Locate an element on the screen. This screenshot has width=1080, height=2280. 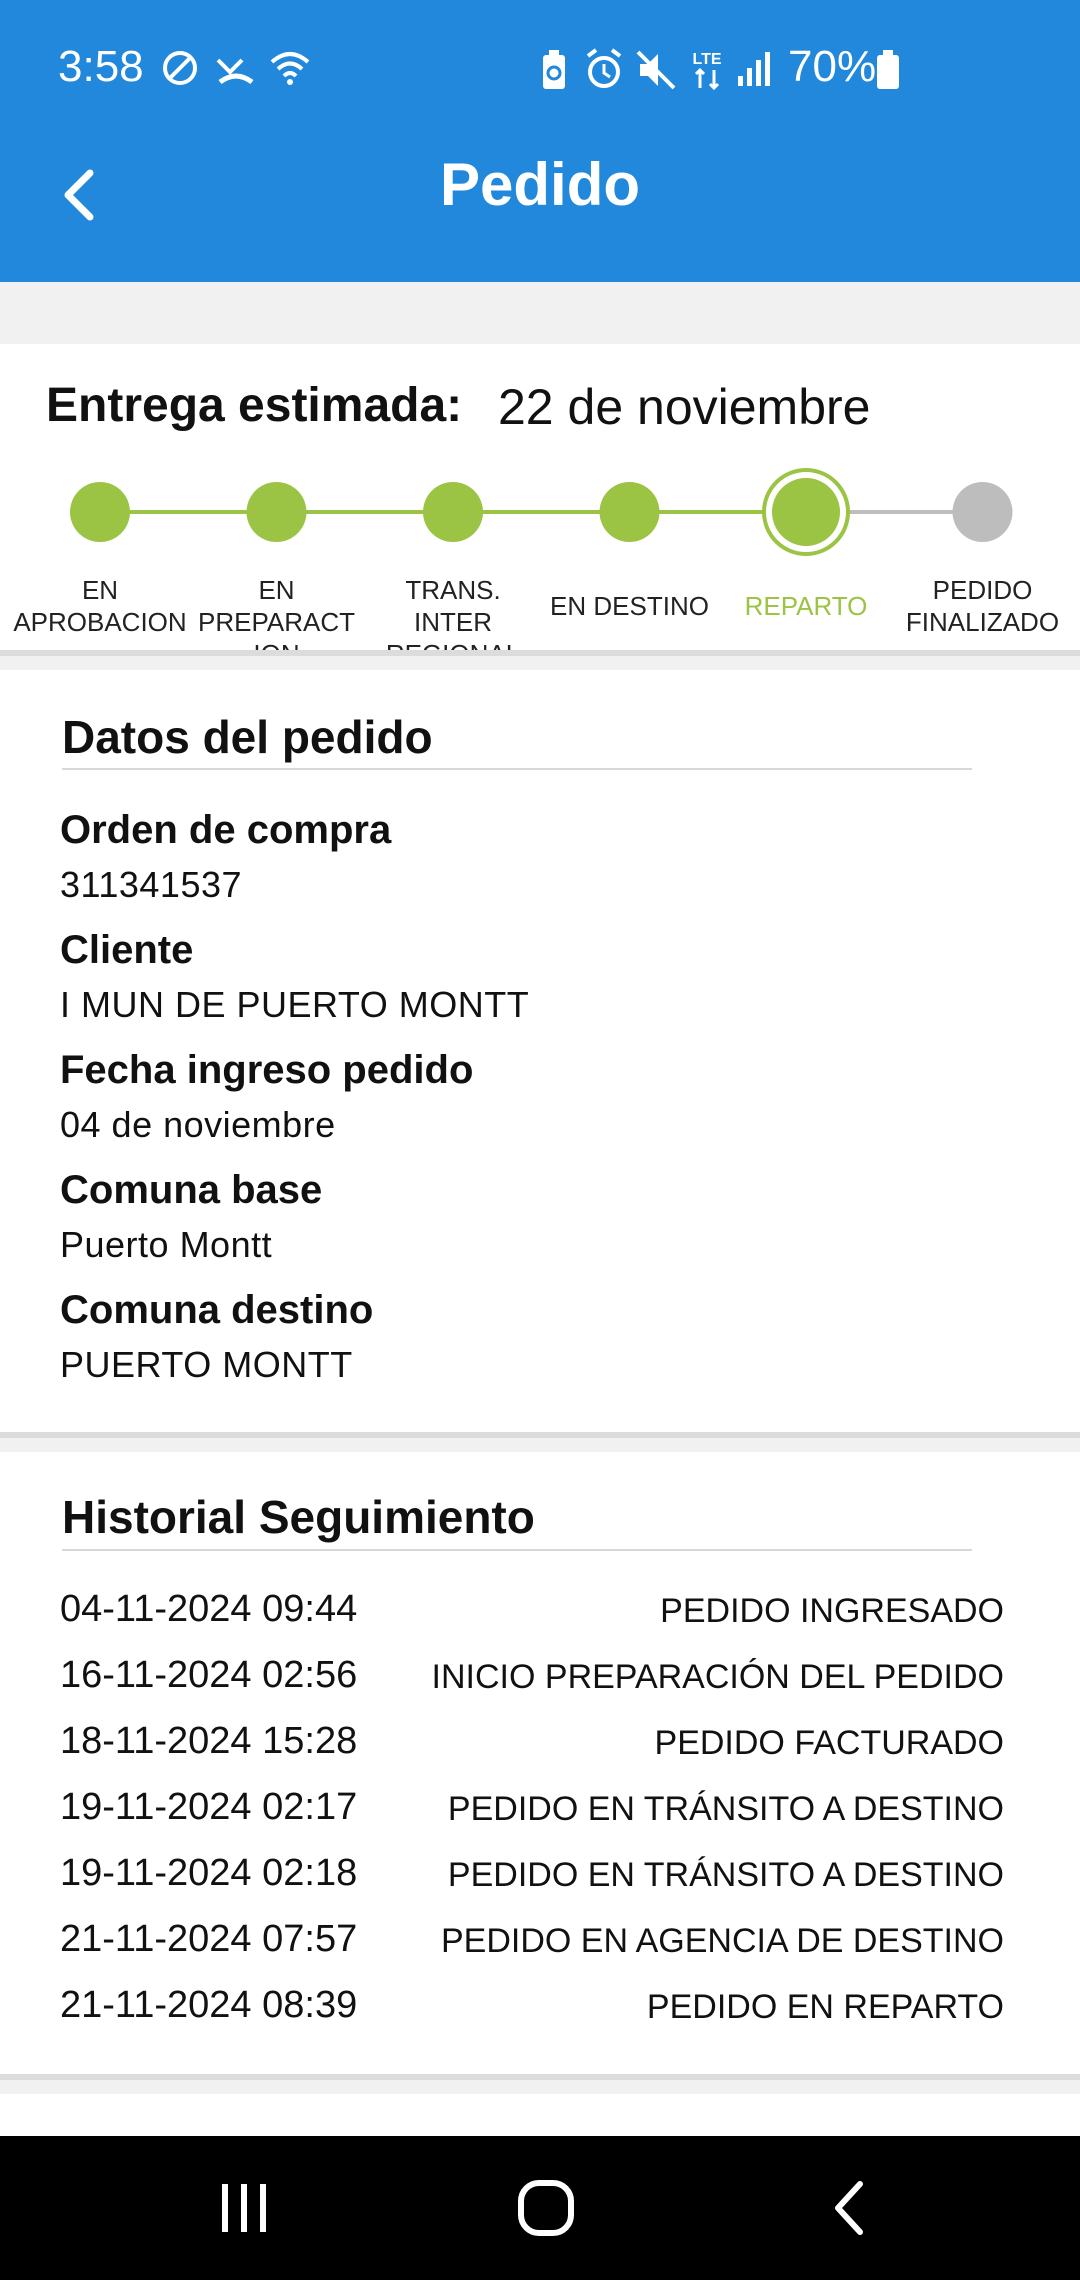
home-button is located at coordinates (546, 2208).